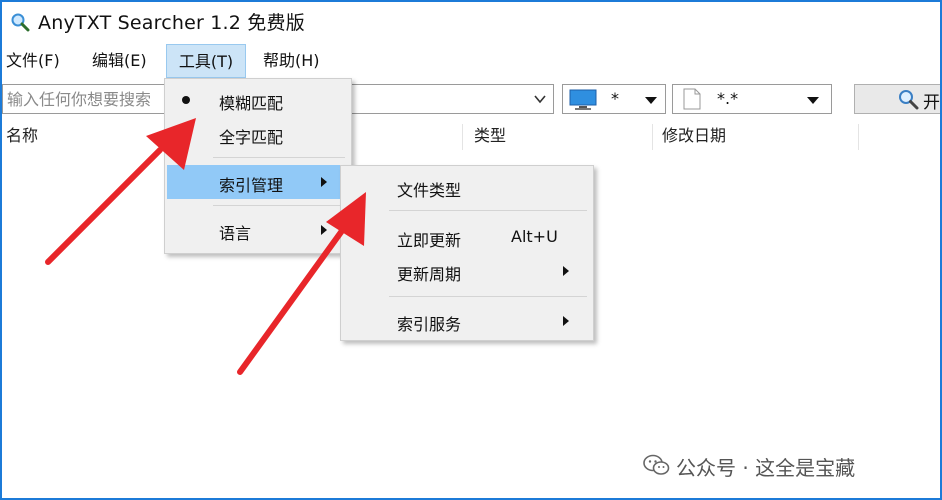  I want to click on menu-item-label: 全字匹配, so click(251, 137).